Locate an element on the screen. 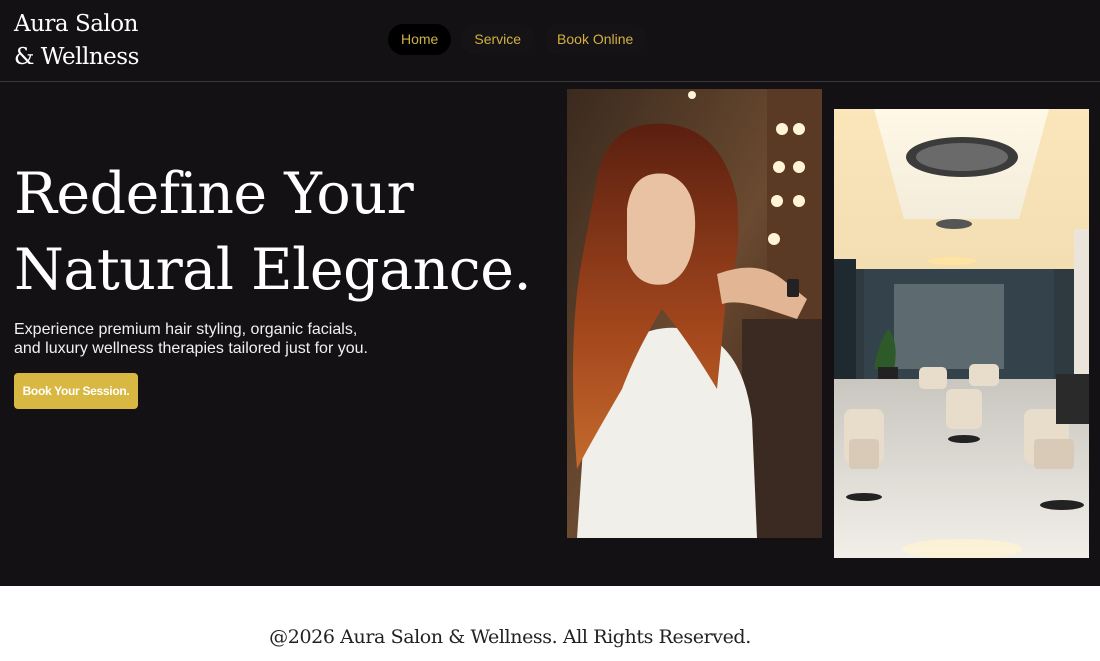 The width and height of the screenshot is (1100, 661). hero-title-line-1: Redefine Your is located at coordinates (214, 194).